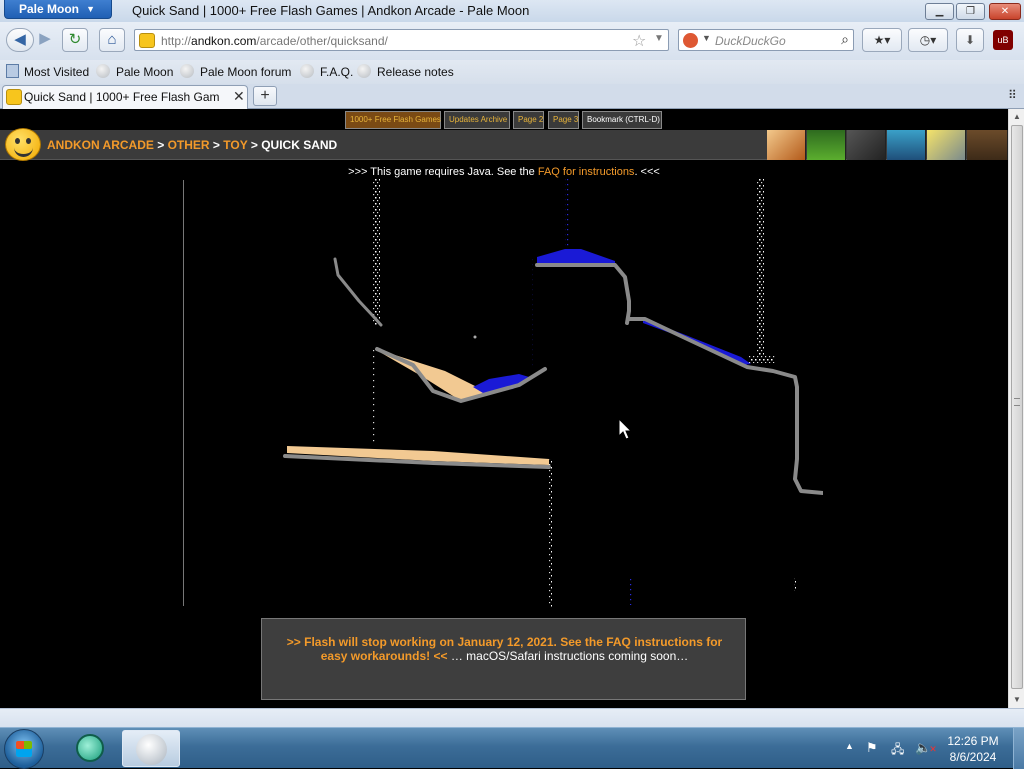 The height and width of the screenshot is (769, 1024). I want to click on back-arrow-icon: ◀, so click(20, 39).